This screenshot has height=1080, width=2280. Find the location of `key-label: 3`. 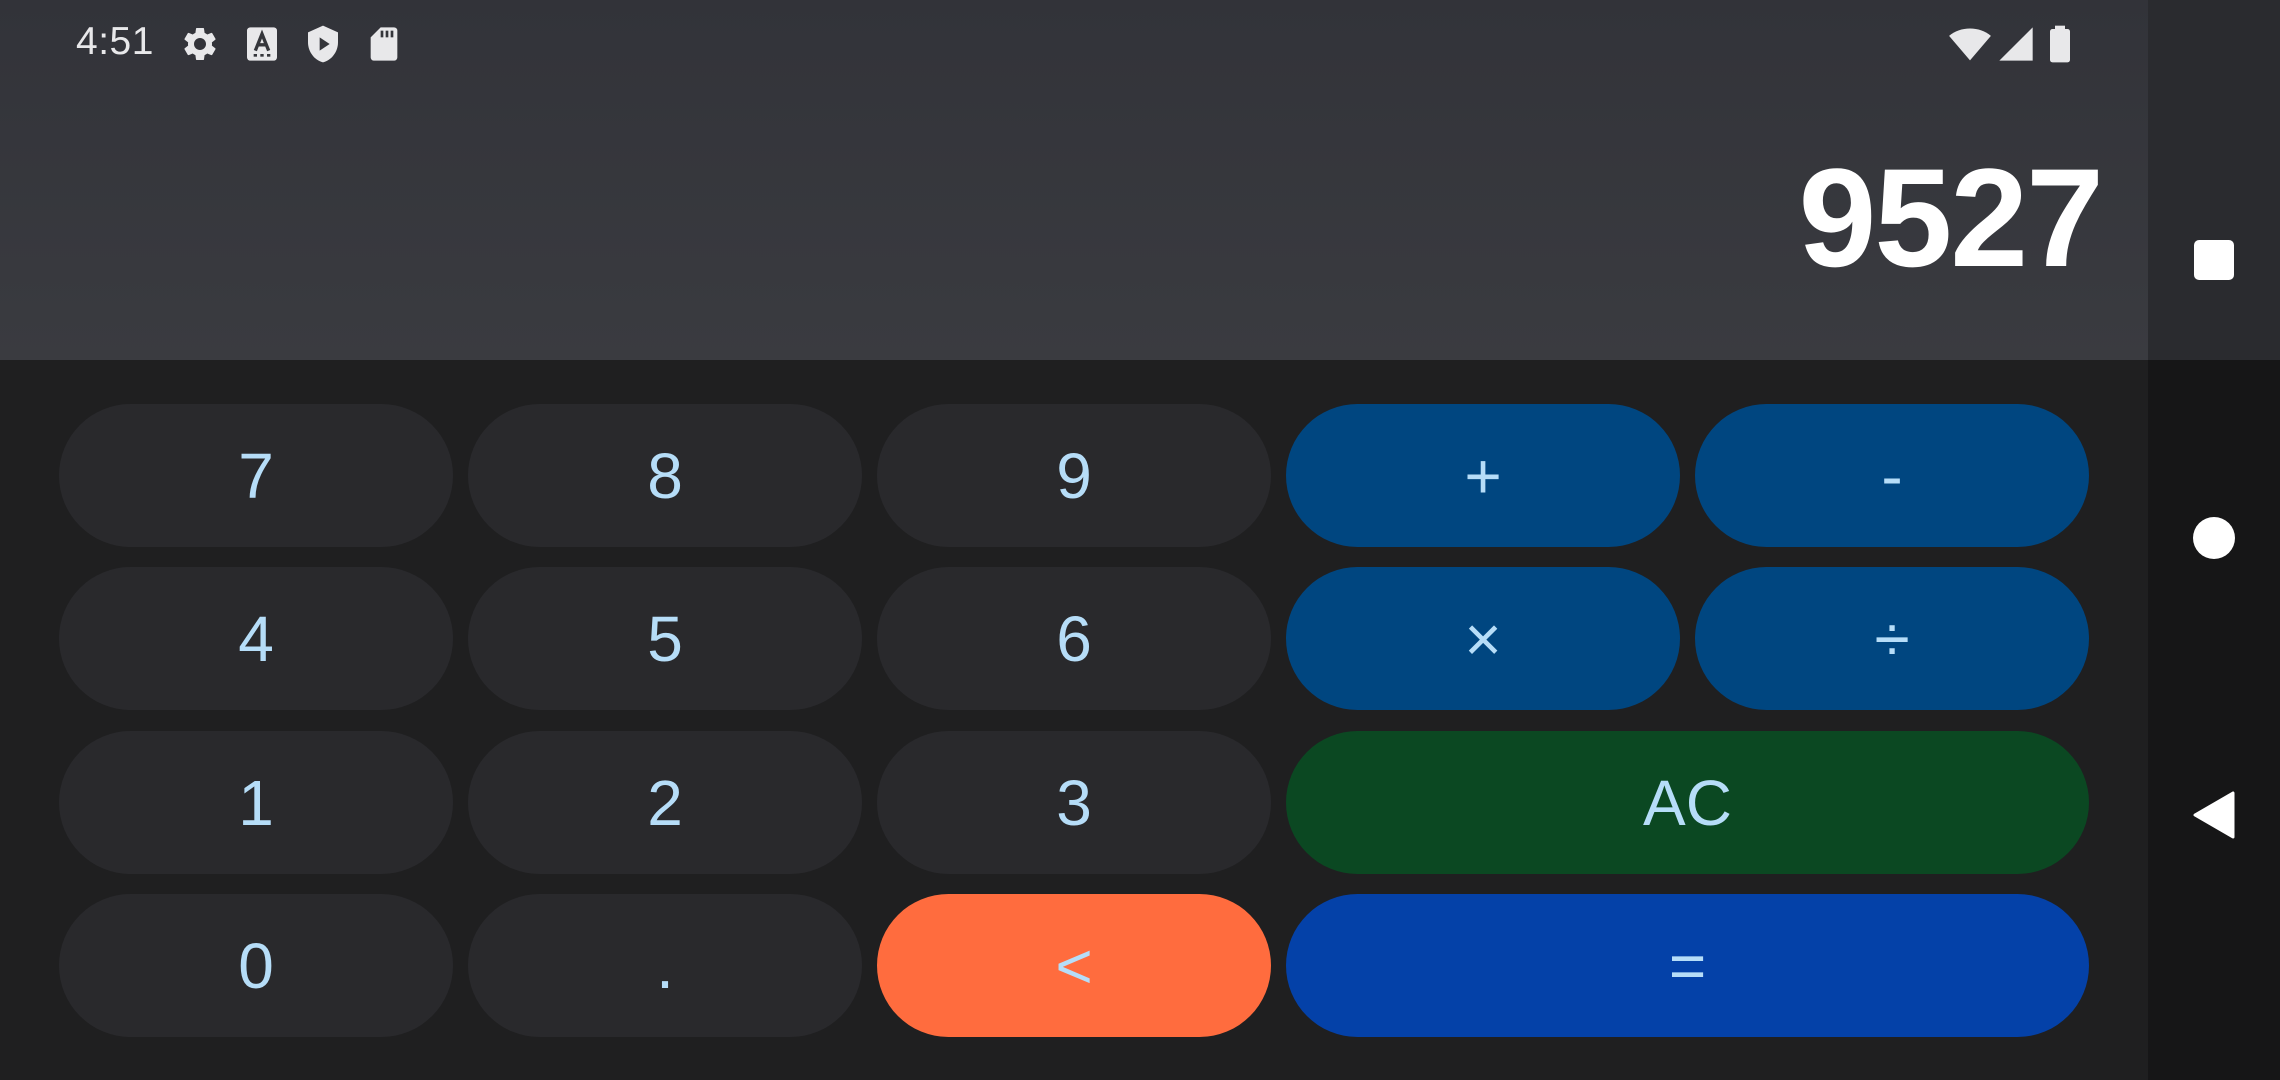

key-label: 3 is located at coordinates (1074, 802).